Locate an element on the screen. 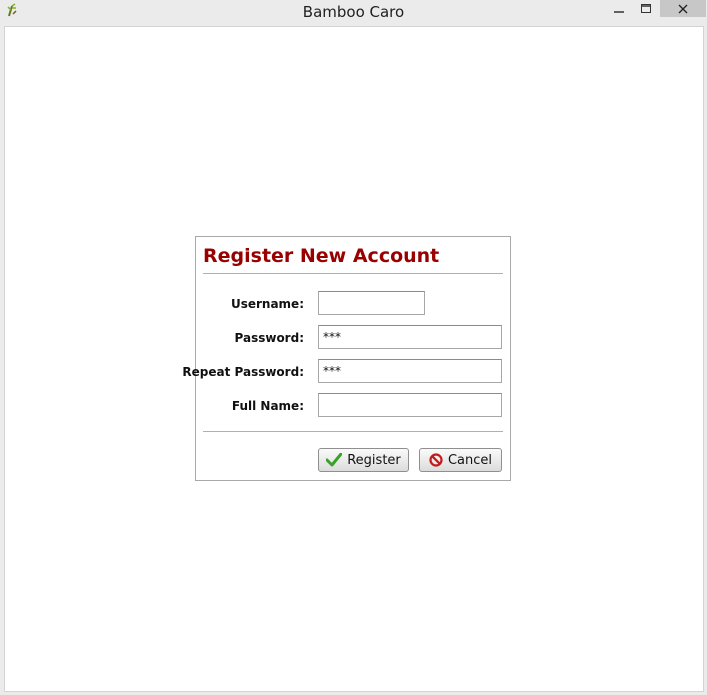 The image size is (707, 695). full-name-label: Full Name: is located at coordinates (267, 406).